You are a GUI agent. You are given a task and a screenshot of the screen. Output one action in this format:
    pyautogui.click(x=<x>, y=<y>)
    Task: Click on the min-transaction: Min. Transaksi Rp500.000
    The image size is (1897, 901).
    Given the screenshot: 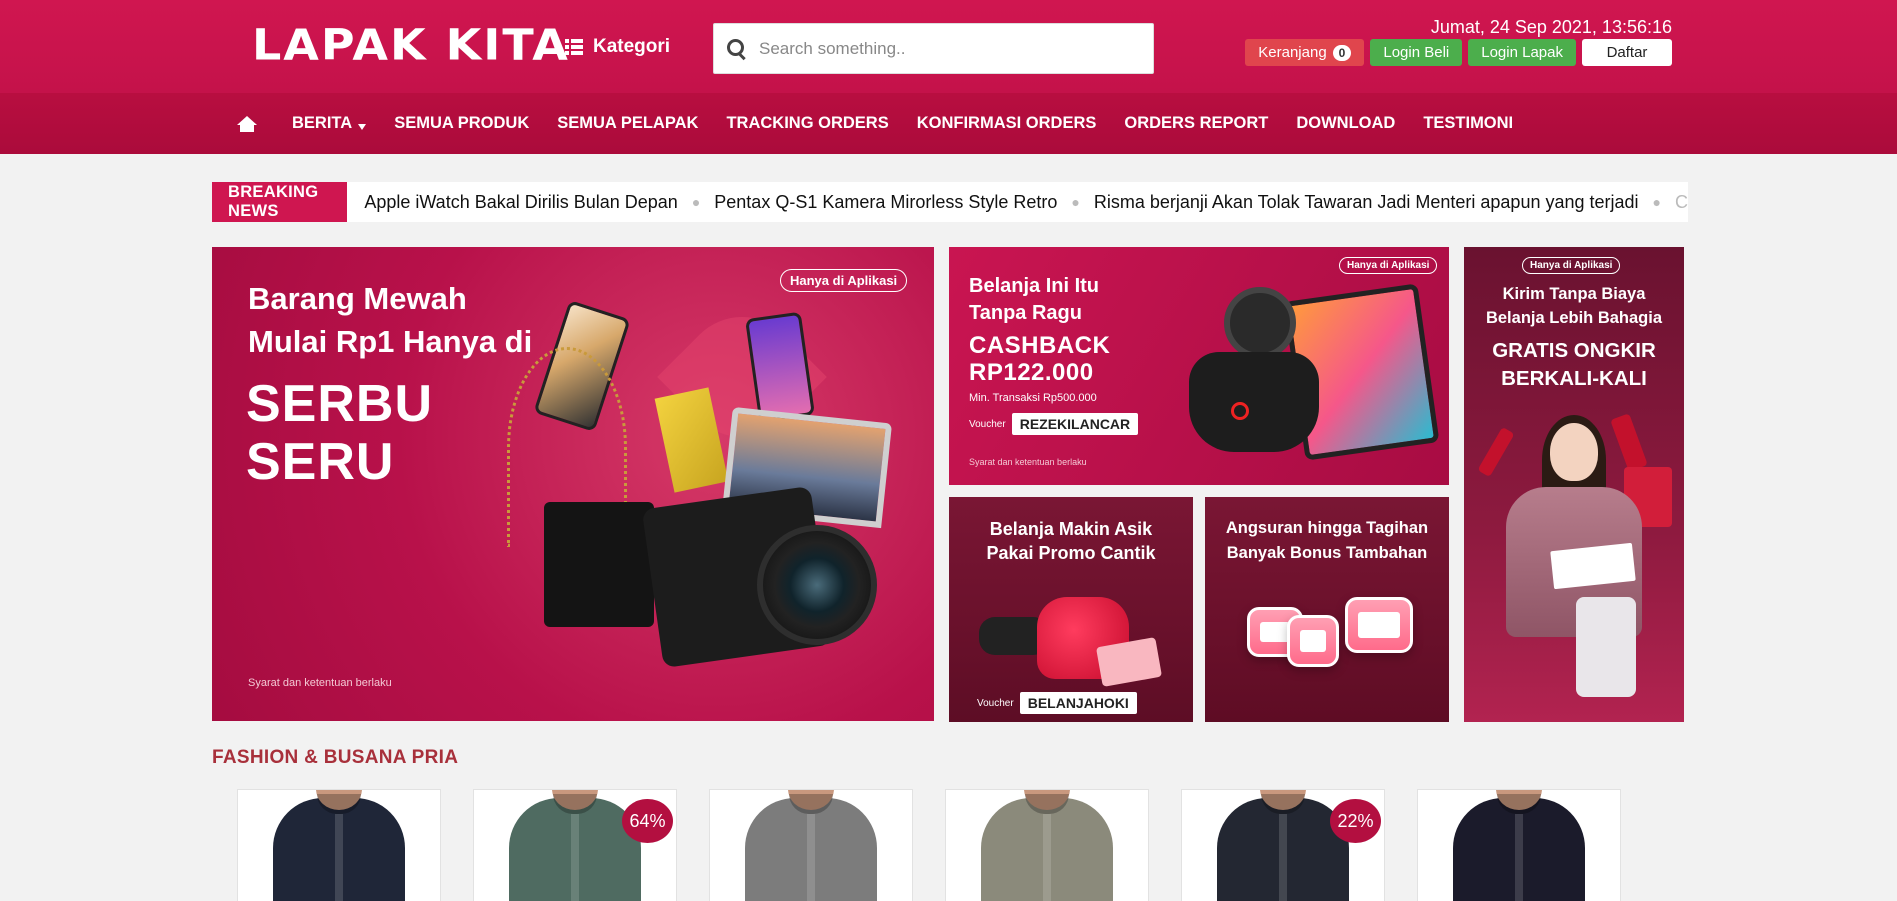 What is the action you would take?
    pyautogui.click(x=1033, y=398)
    